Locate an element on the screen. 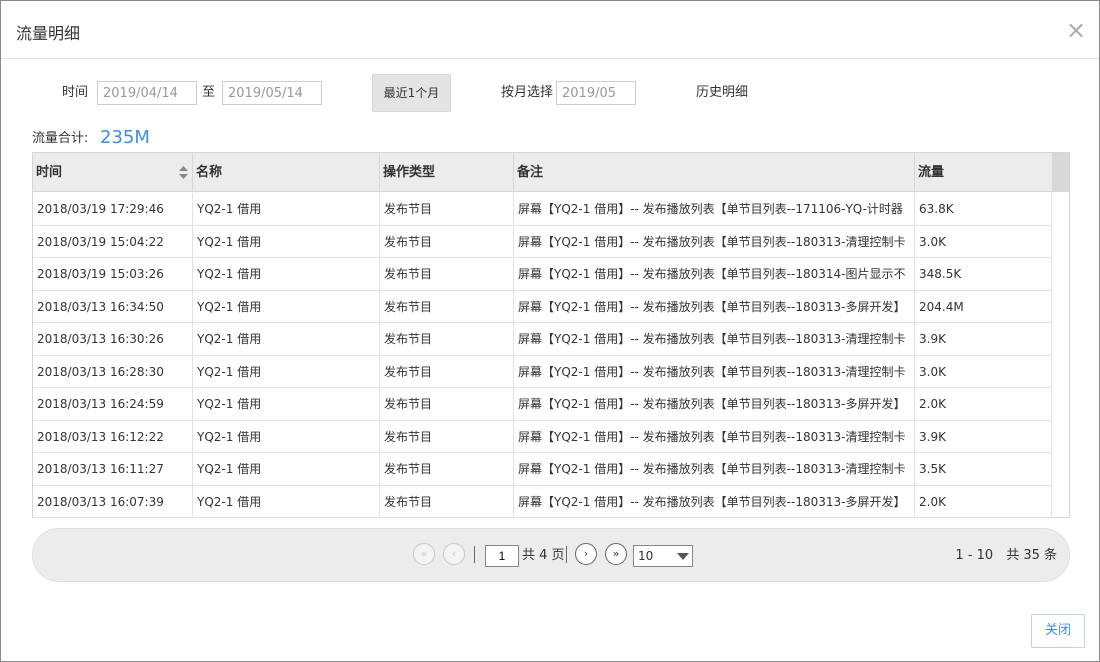  cell-time: 2018/03/19 15:03:26 is located at coordinates (113, 274).